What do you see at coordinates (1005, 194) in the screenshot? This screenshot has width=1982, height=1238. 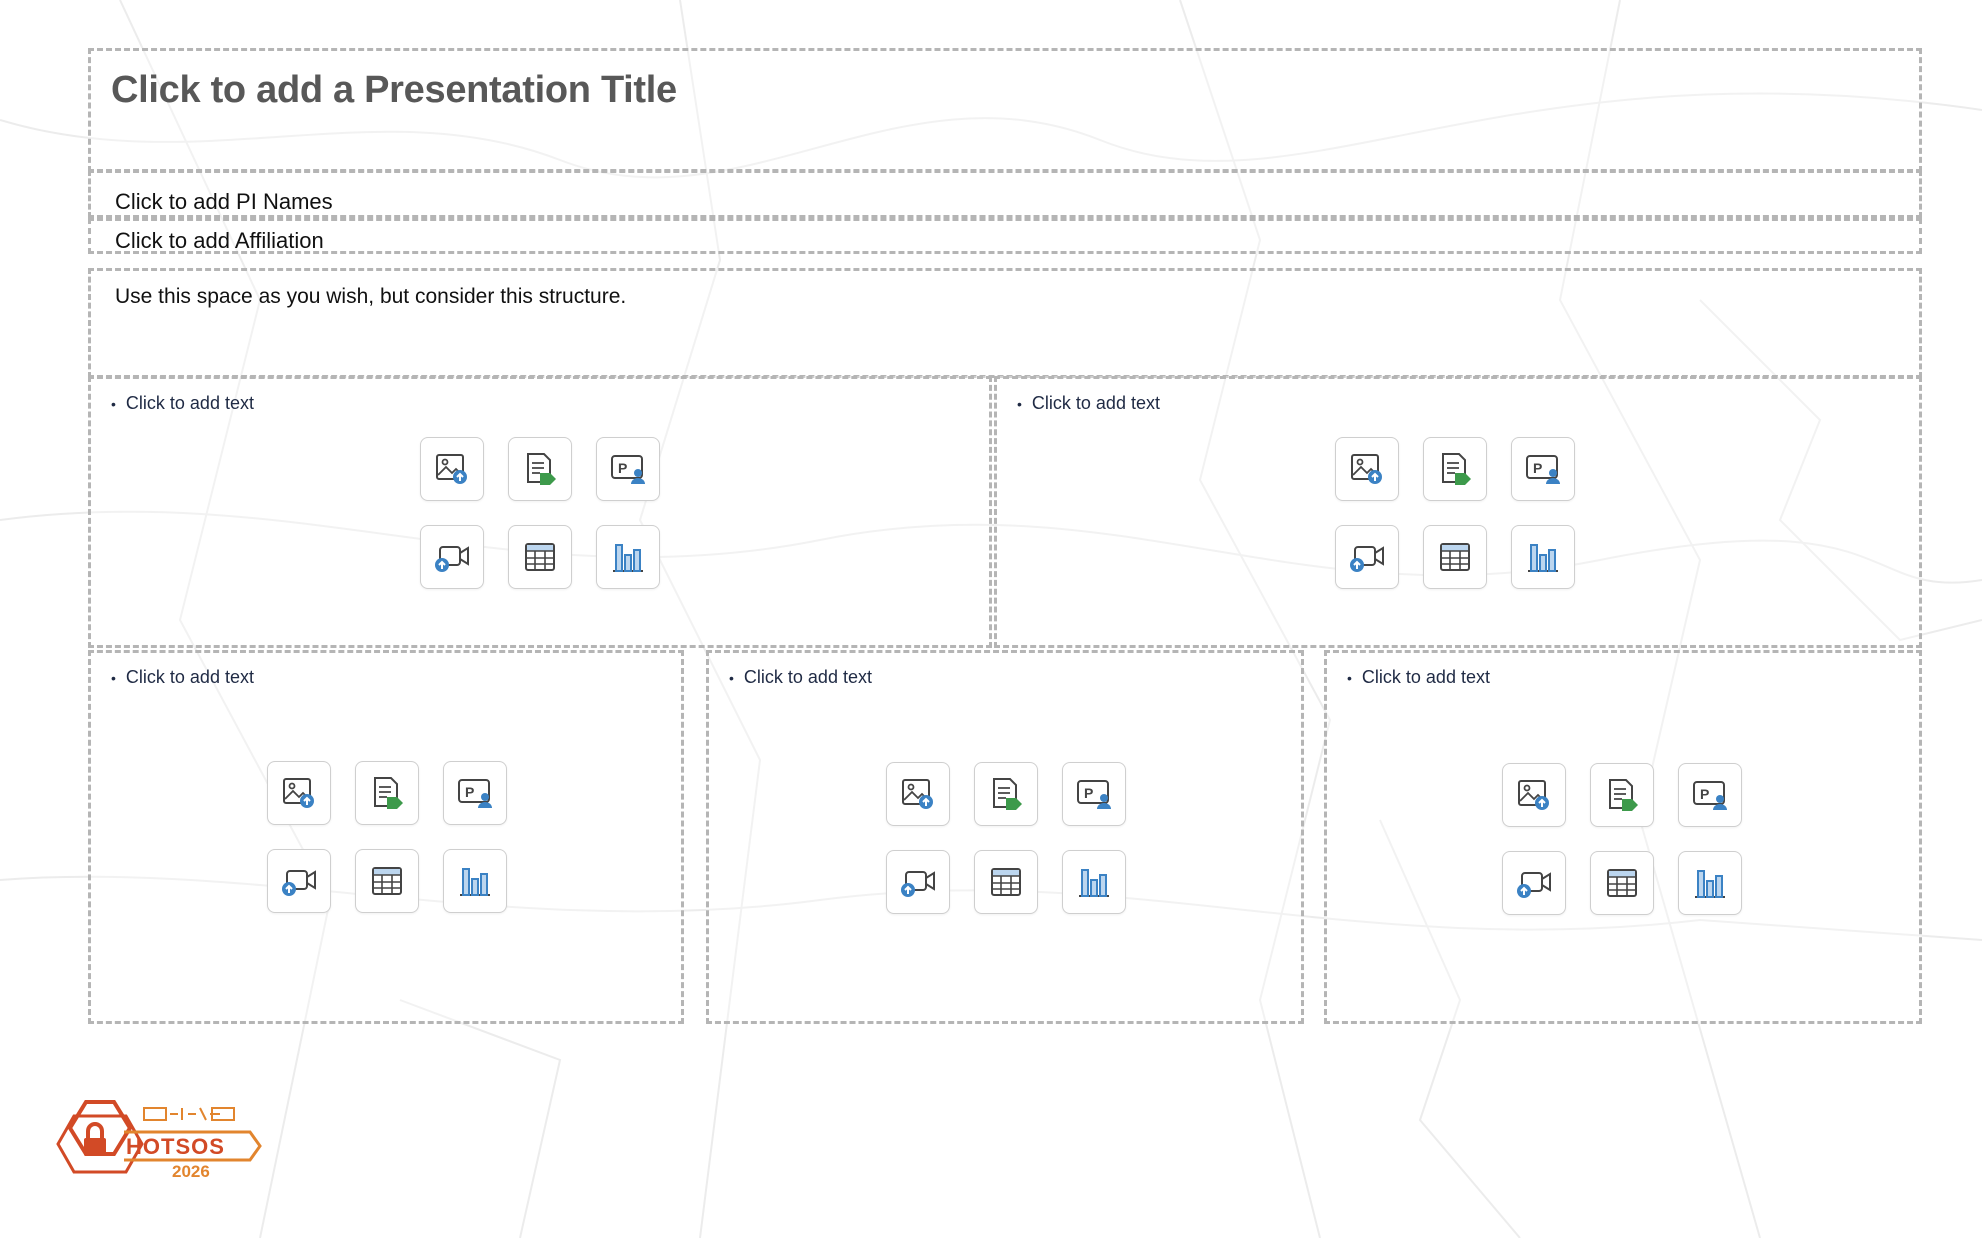 I see `pi-names-placeholder: Click to add PI Names` at bounding box center [1005, 194].